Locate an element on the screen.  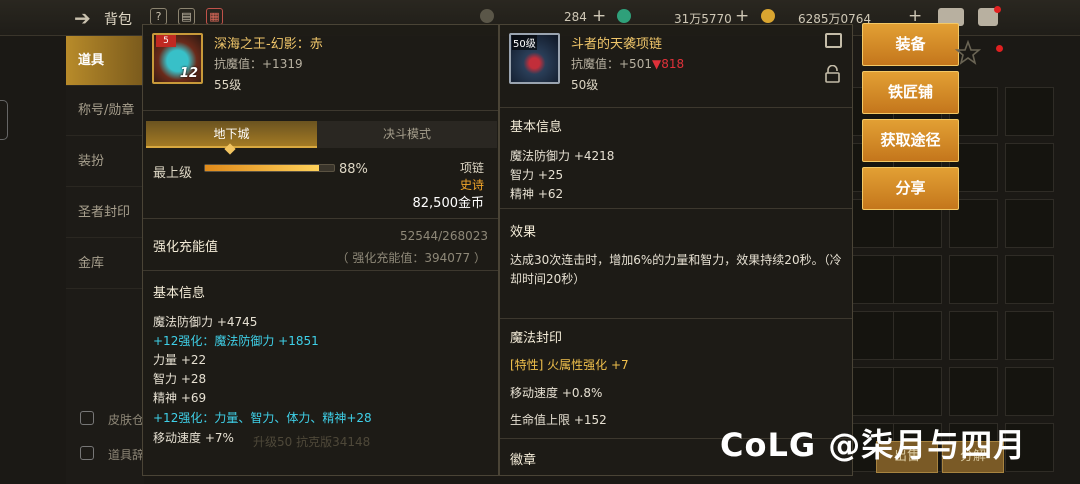
item-name: 深海之王-幻影：赤 is located at coordinates (268, 44).